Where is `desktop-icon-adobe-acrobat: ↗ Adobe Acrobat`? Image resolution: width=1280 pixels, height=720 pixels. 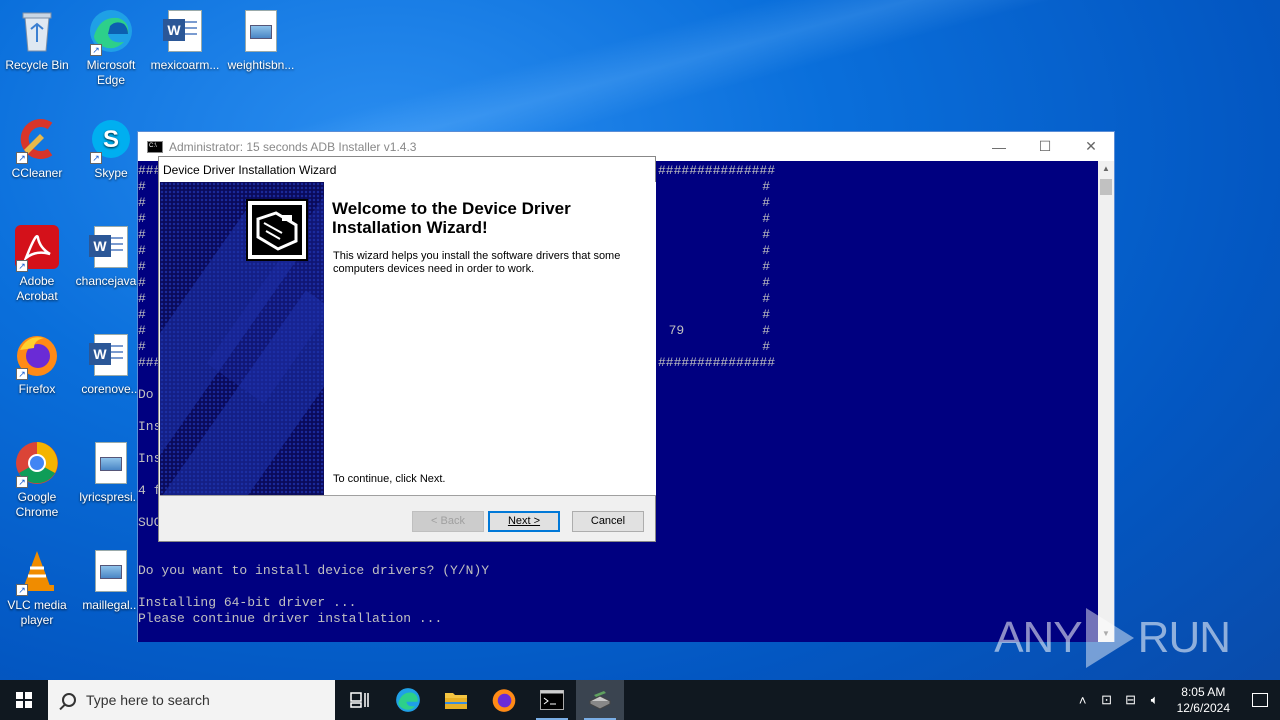 desktop-icon-adobe-acrobat: ↗ Adobe Acrobat is located at coordinates (37, 264).